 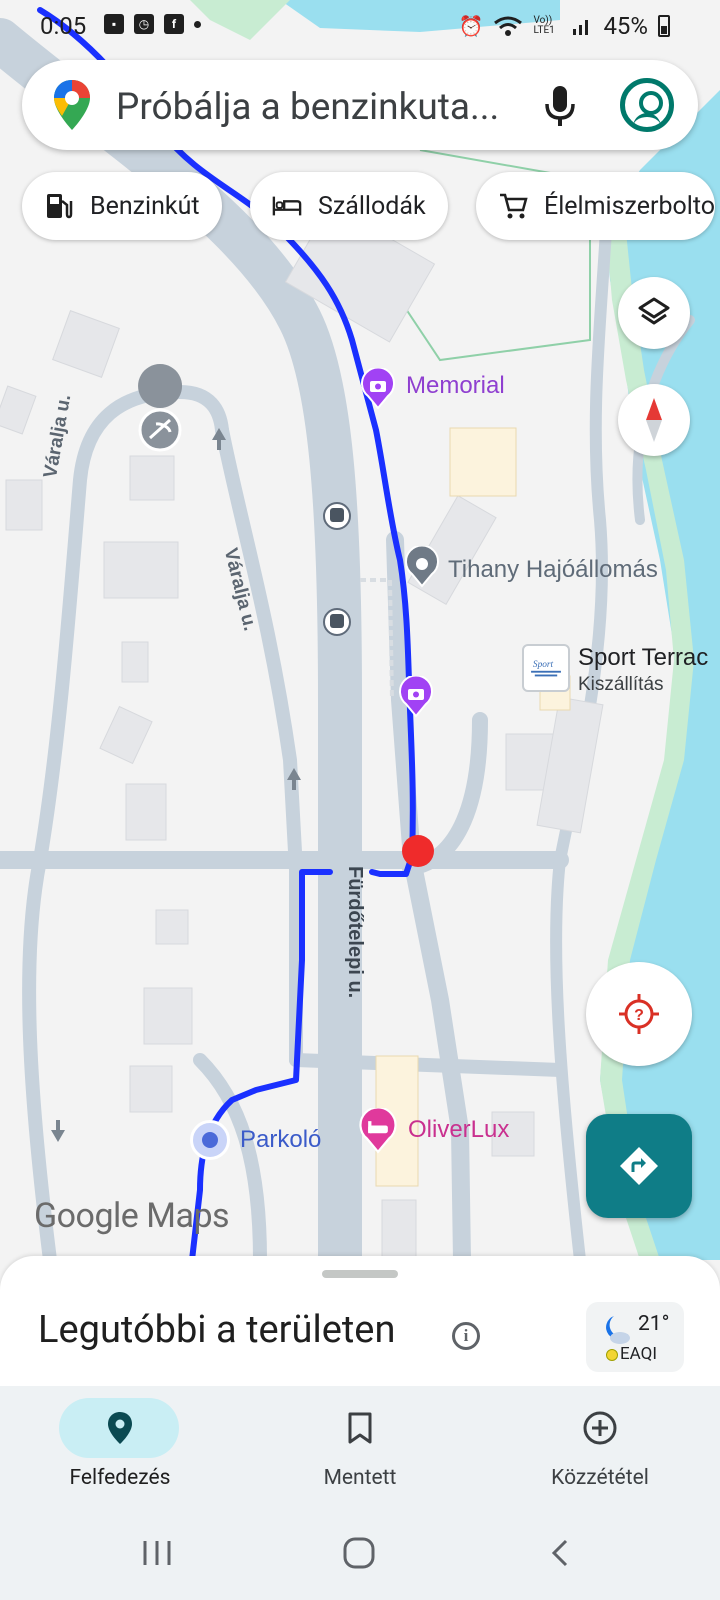 I want to click on signal-icon, so click(x=581, y=27).